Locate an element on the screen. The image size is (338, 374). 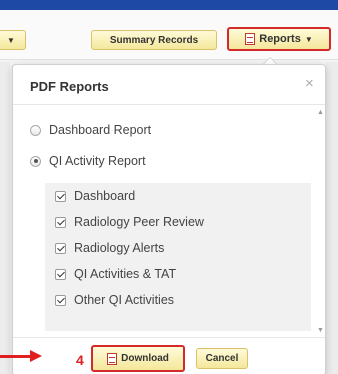
cancel-button: Cancel is located at coordinates (222, 358).